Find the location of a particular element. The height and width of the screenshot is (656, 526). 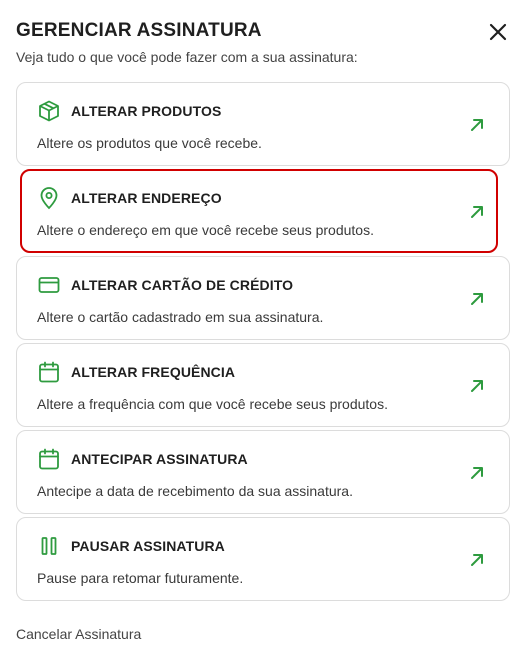

option-title: ANTECIPAR ASSINATURA is located at coordinates (159, 459).